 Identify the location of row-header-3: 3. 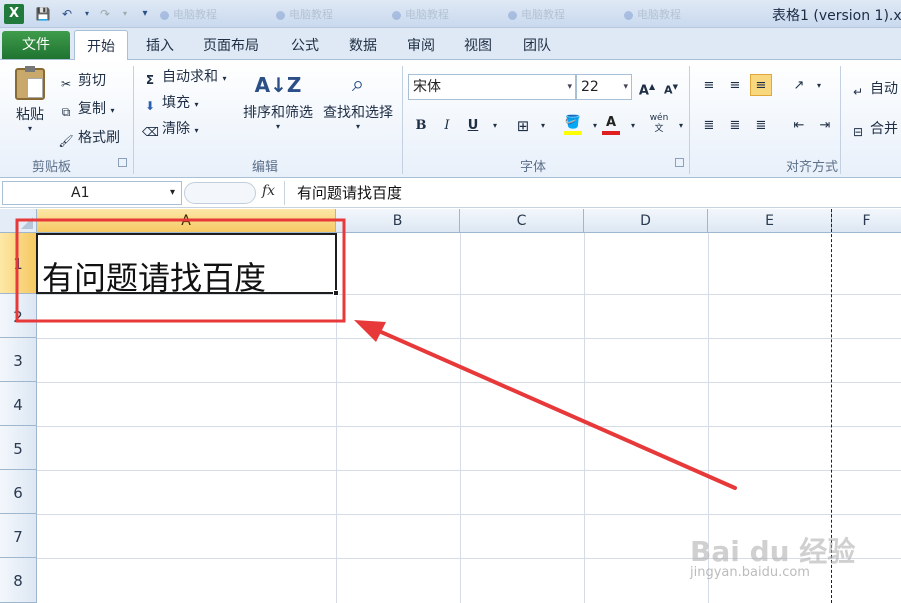
(18, 360).